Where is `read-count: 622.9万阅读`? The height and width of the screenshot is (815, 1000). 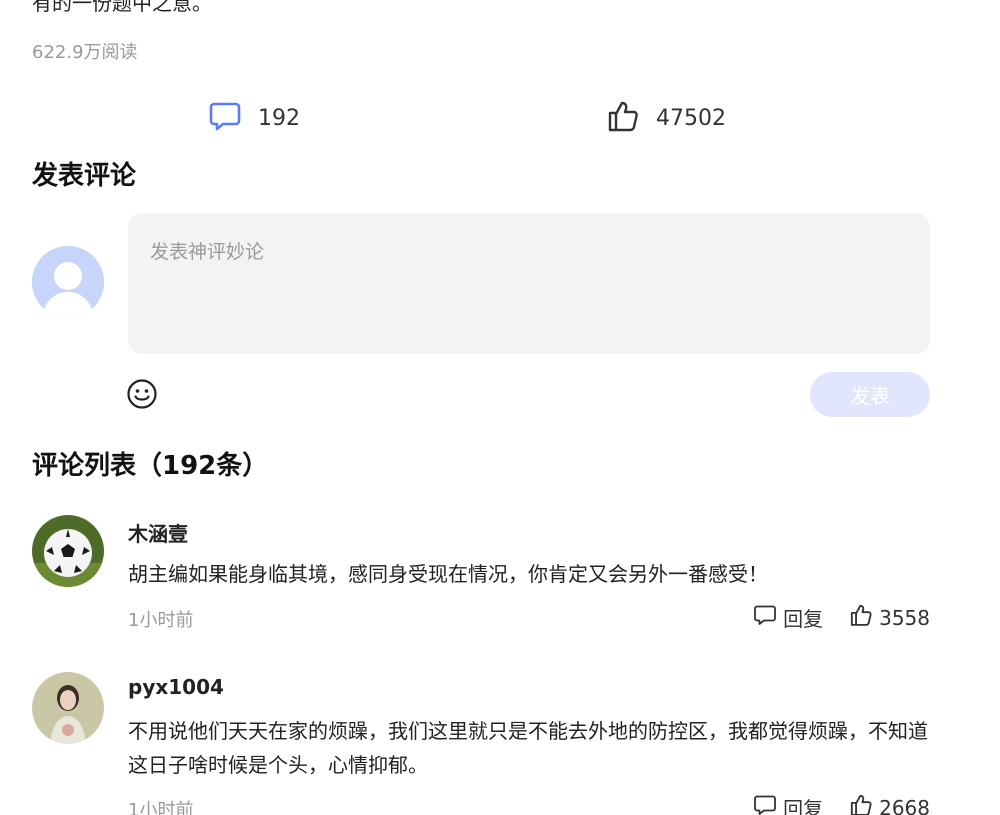
read-count: 622.9万阅读 is located at coordinates (85, 52).